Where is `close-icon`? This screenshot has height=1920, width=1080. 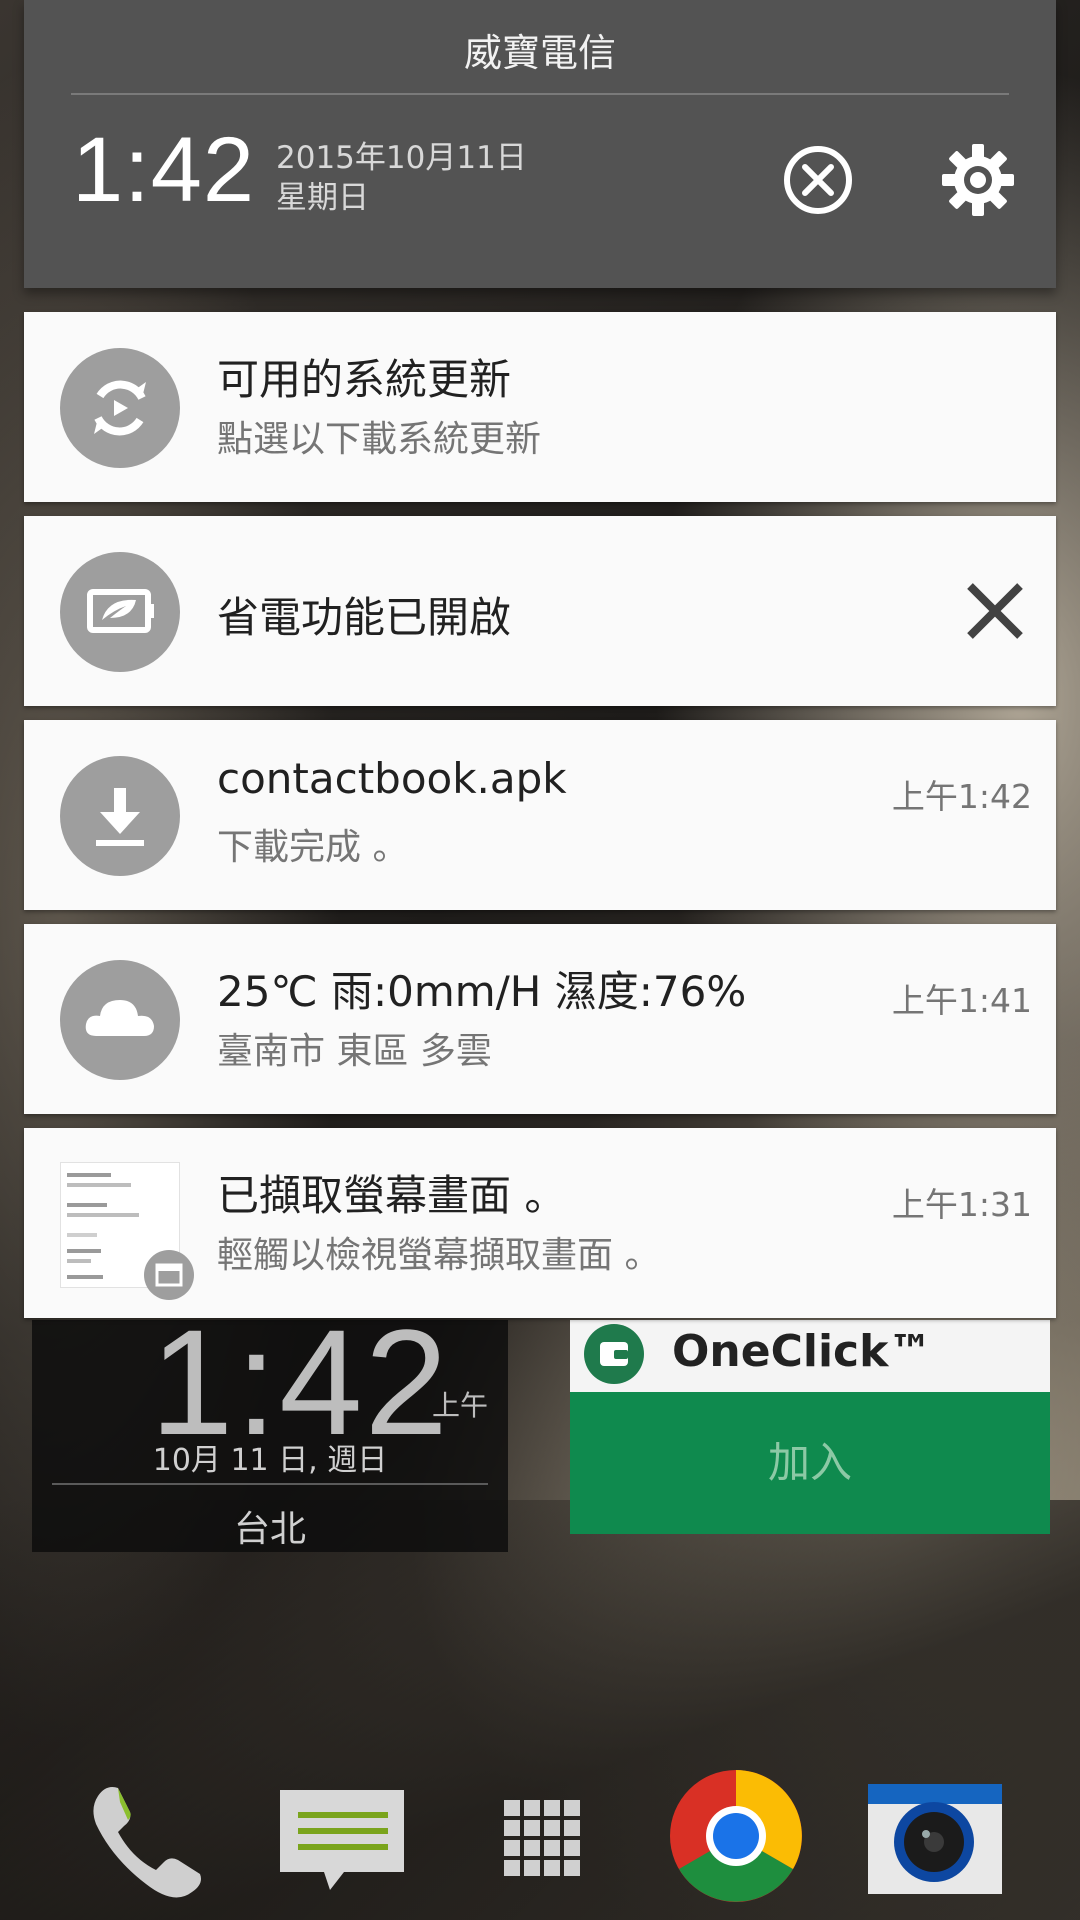
close-icon is located at coordinates (995, 611).